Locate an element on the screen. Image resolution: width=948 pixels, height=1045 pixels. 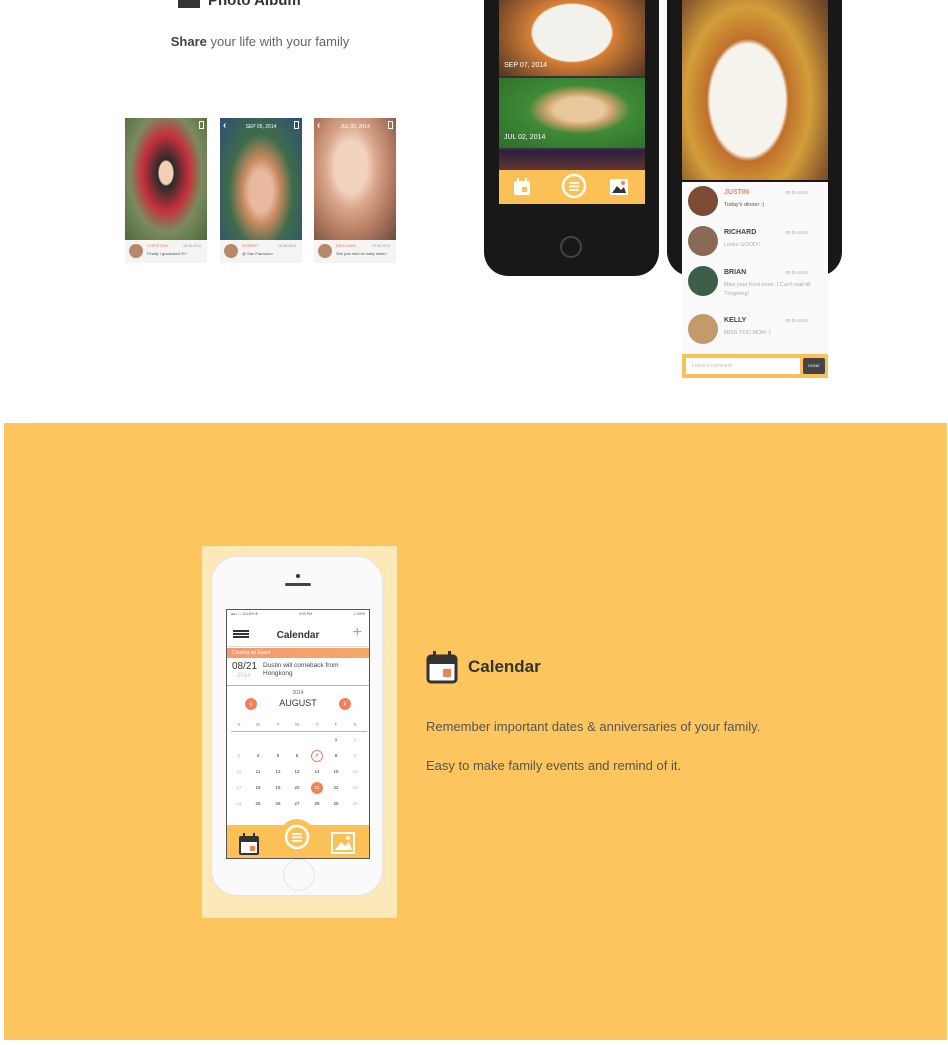
feed-screen: SEP 07, 2014 JUL 02, 2014 is located at coordinates (572, 102).